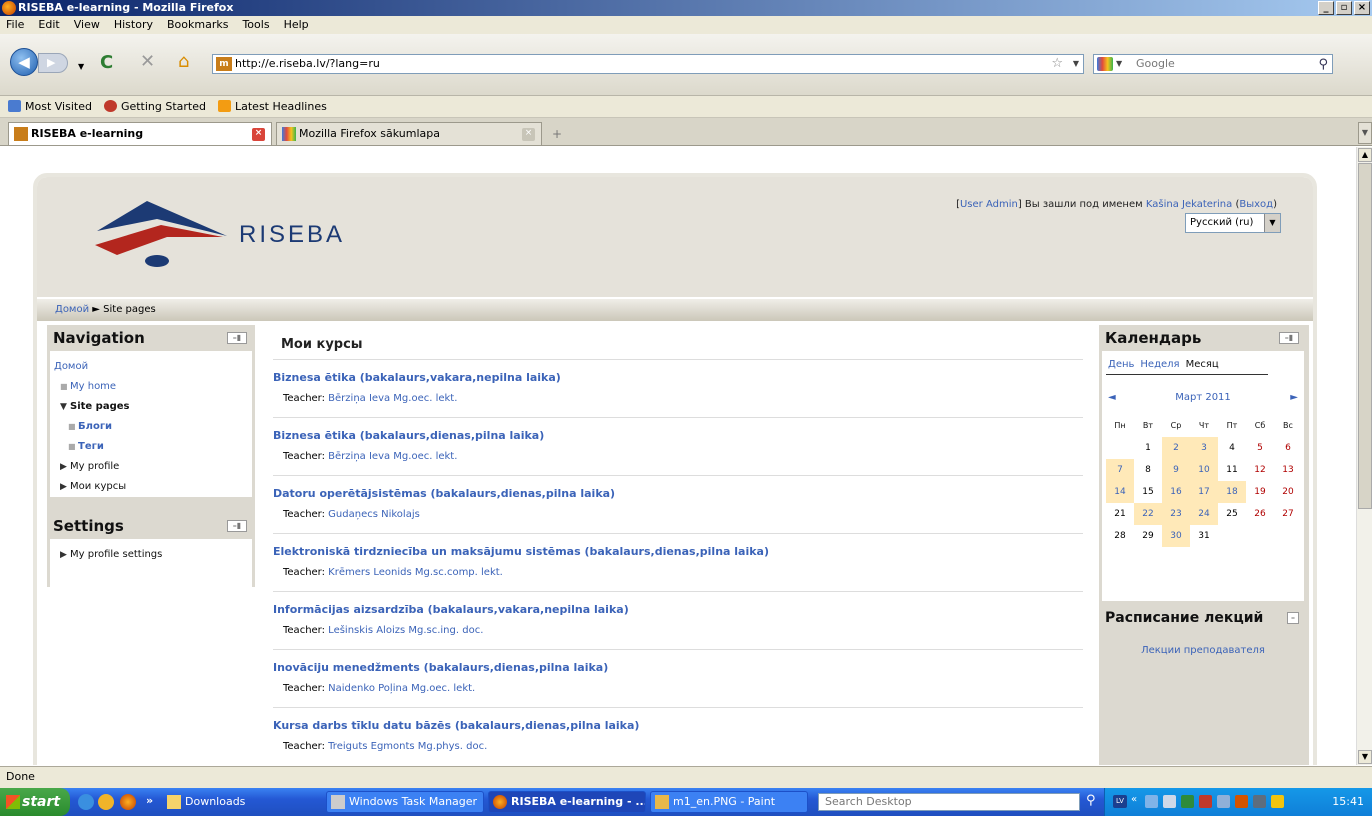  Describe the element at coordinates (989, 204) in the screenshot. I see `user-admin-link: User Admin` at that location.